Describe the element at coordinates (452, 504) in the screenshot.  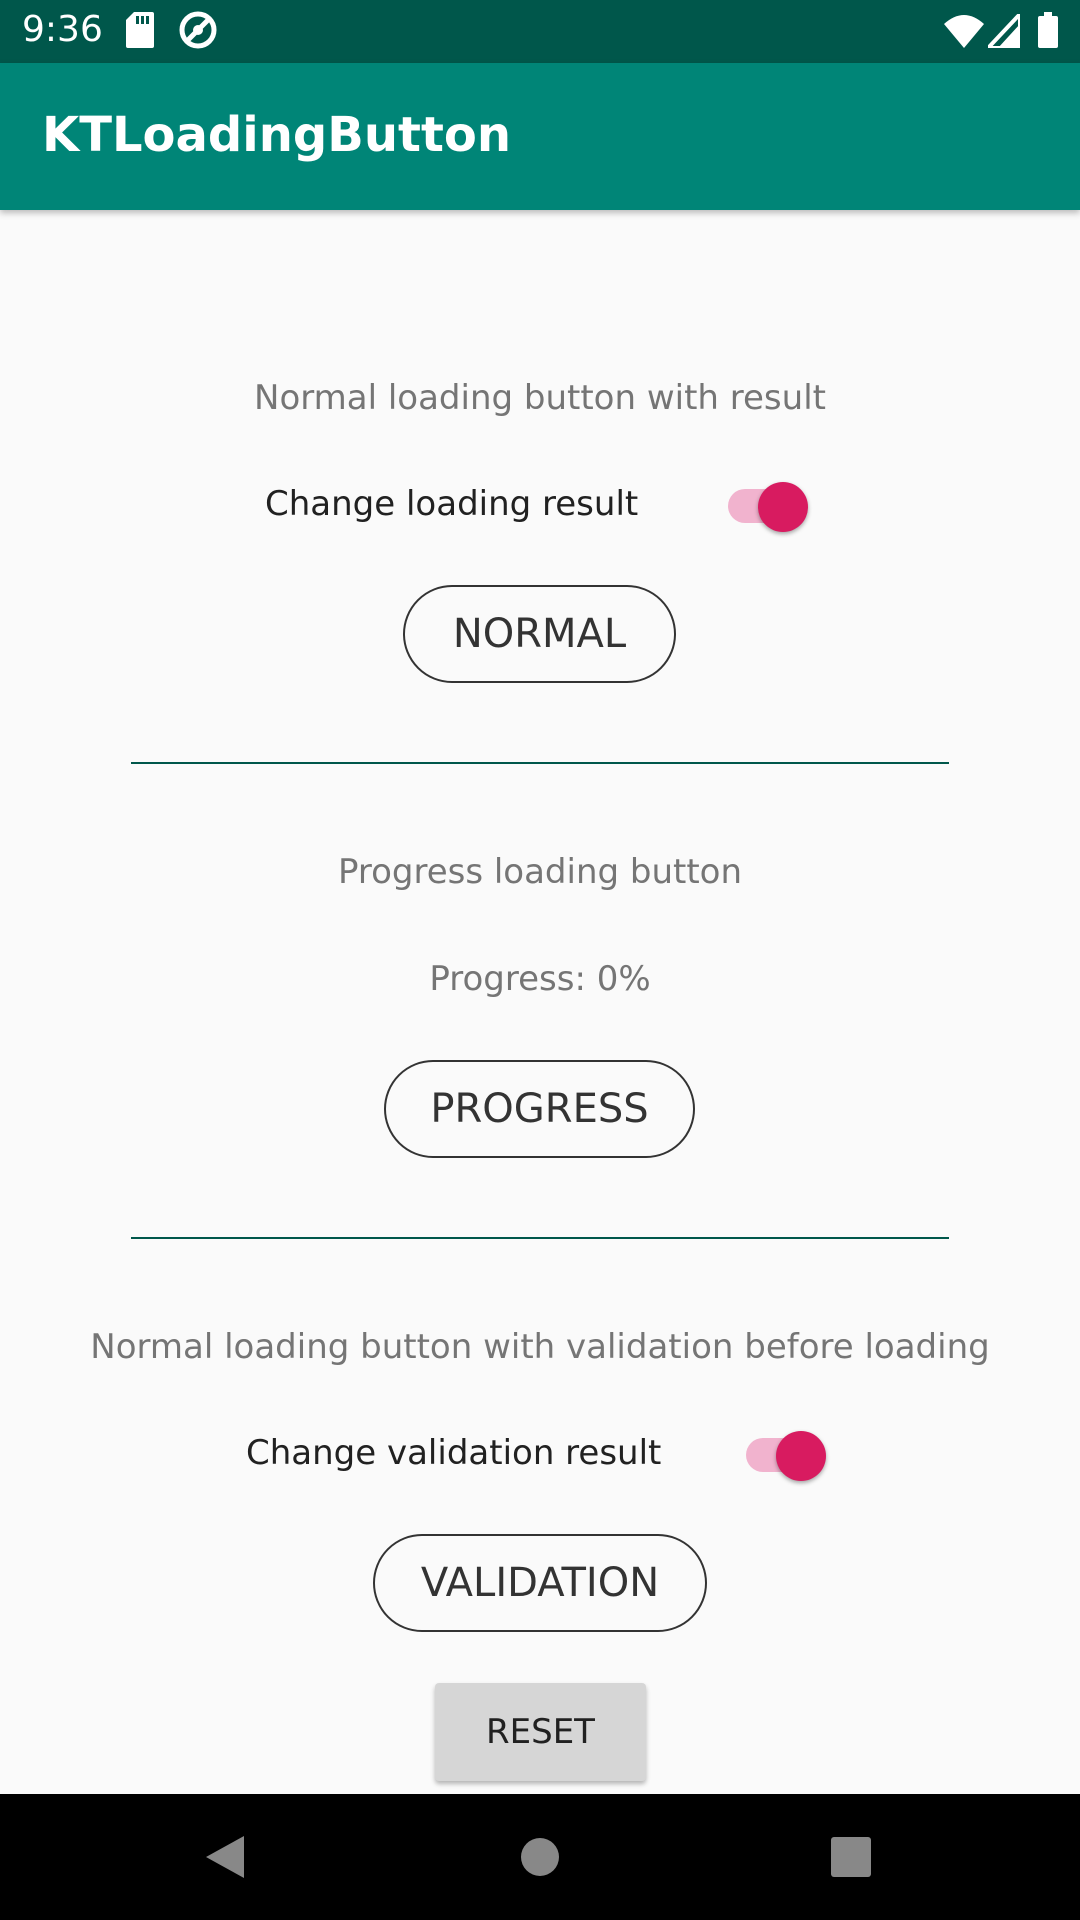
I see `change-loading-result-label: Change loading result` at that location.